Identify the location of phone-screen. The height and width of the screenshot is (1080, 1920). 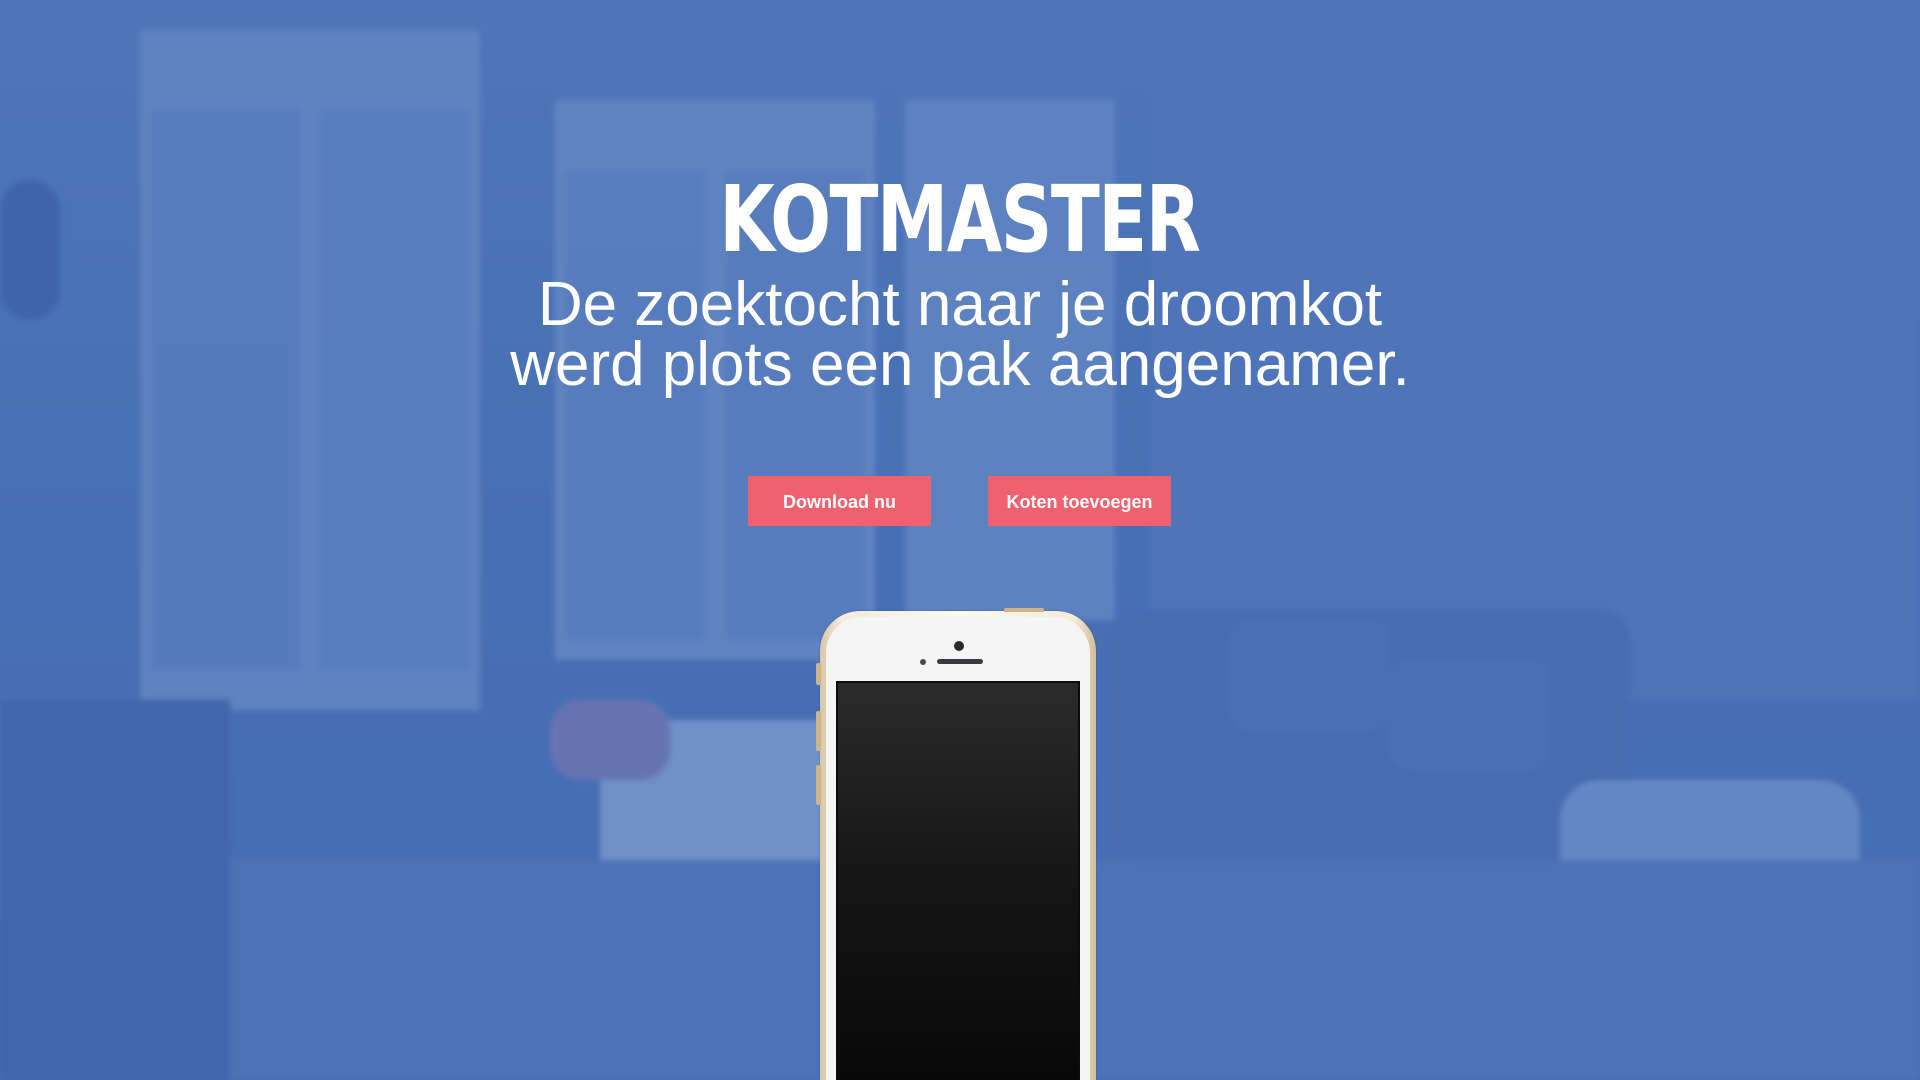
(958, 880).